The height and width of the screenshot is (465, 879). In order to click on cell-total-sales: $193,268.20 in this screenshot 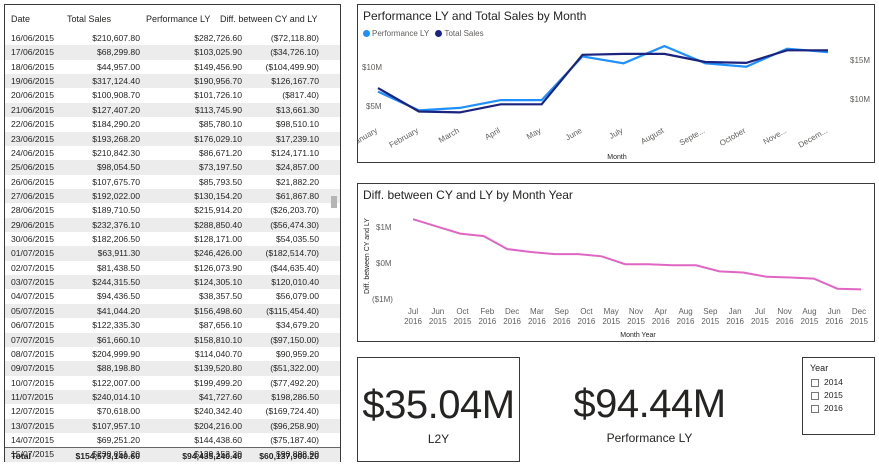, I will do `click(116, 138)`.